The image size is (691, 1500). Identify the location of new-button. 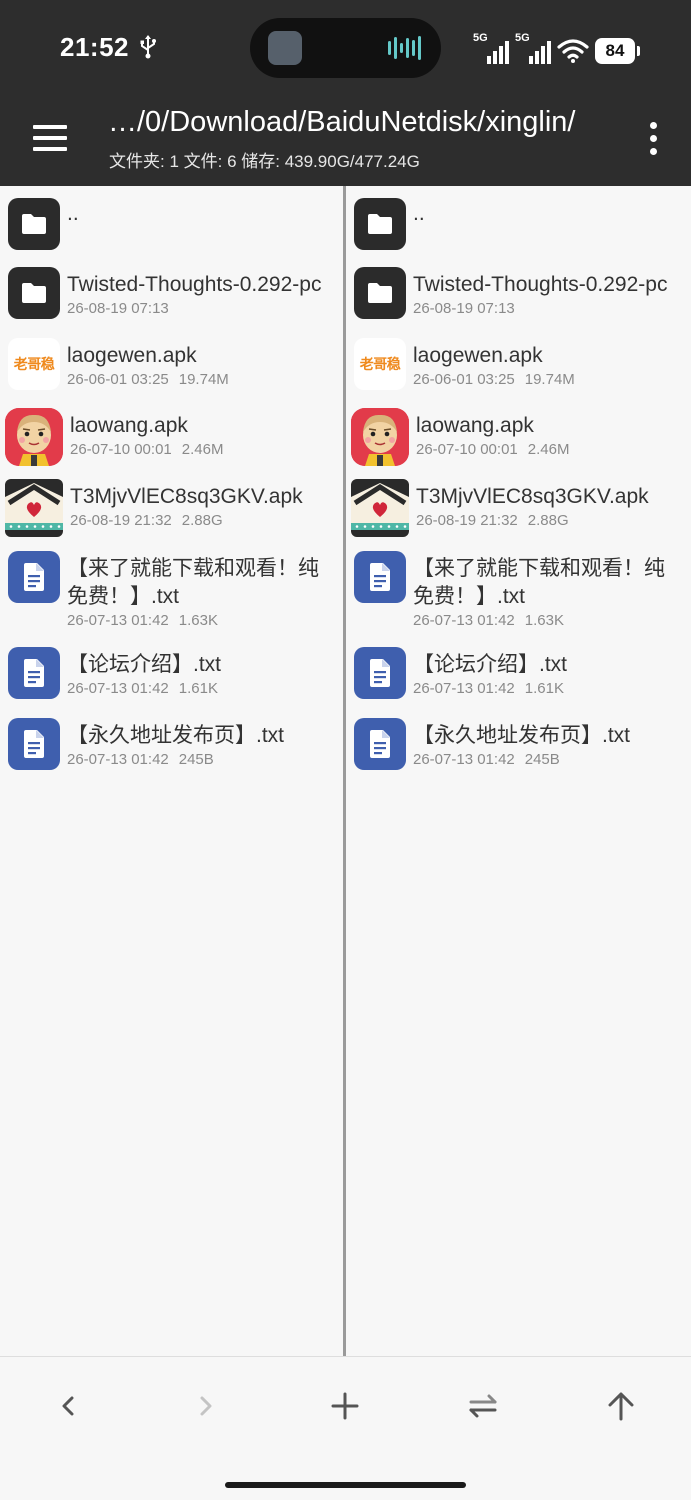
(345, 1406).